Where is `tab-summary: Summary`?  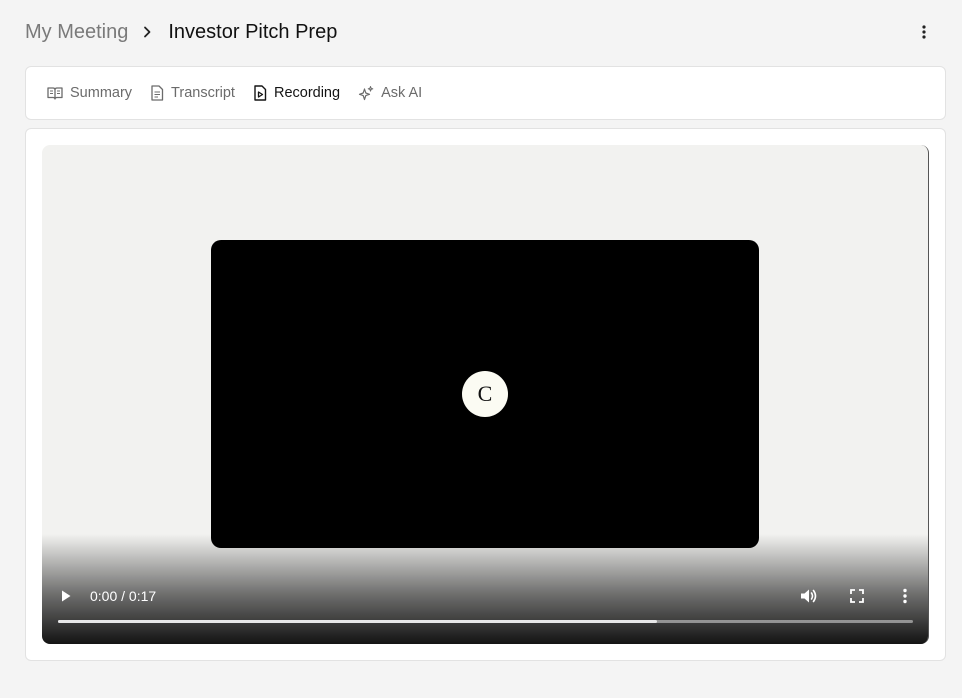
tab-summary: Summary is located at coordinates (89, 93).